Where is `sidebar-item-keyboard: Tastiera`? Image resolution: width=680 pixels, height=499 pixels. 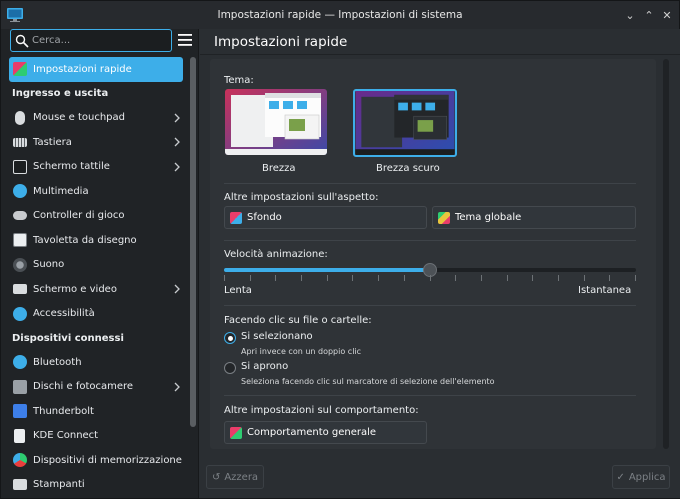 sidebar-item-keyboard: Tastiera is located at coordinates (95, 142).